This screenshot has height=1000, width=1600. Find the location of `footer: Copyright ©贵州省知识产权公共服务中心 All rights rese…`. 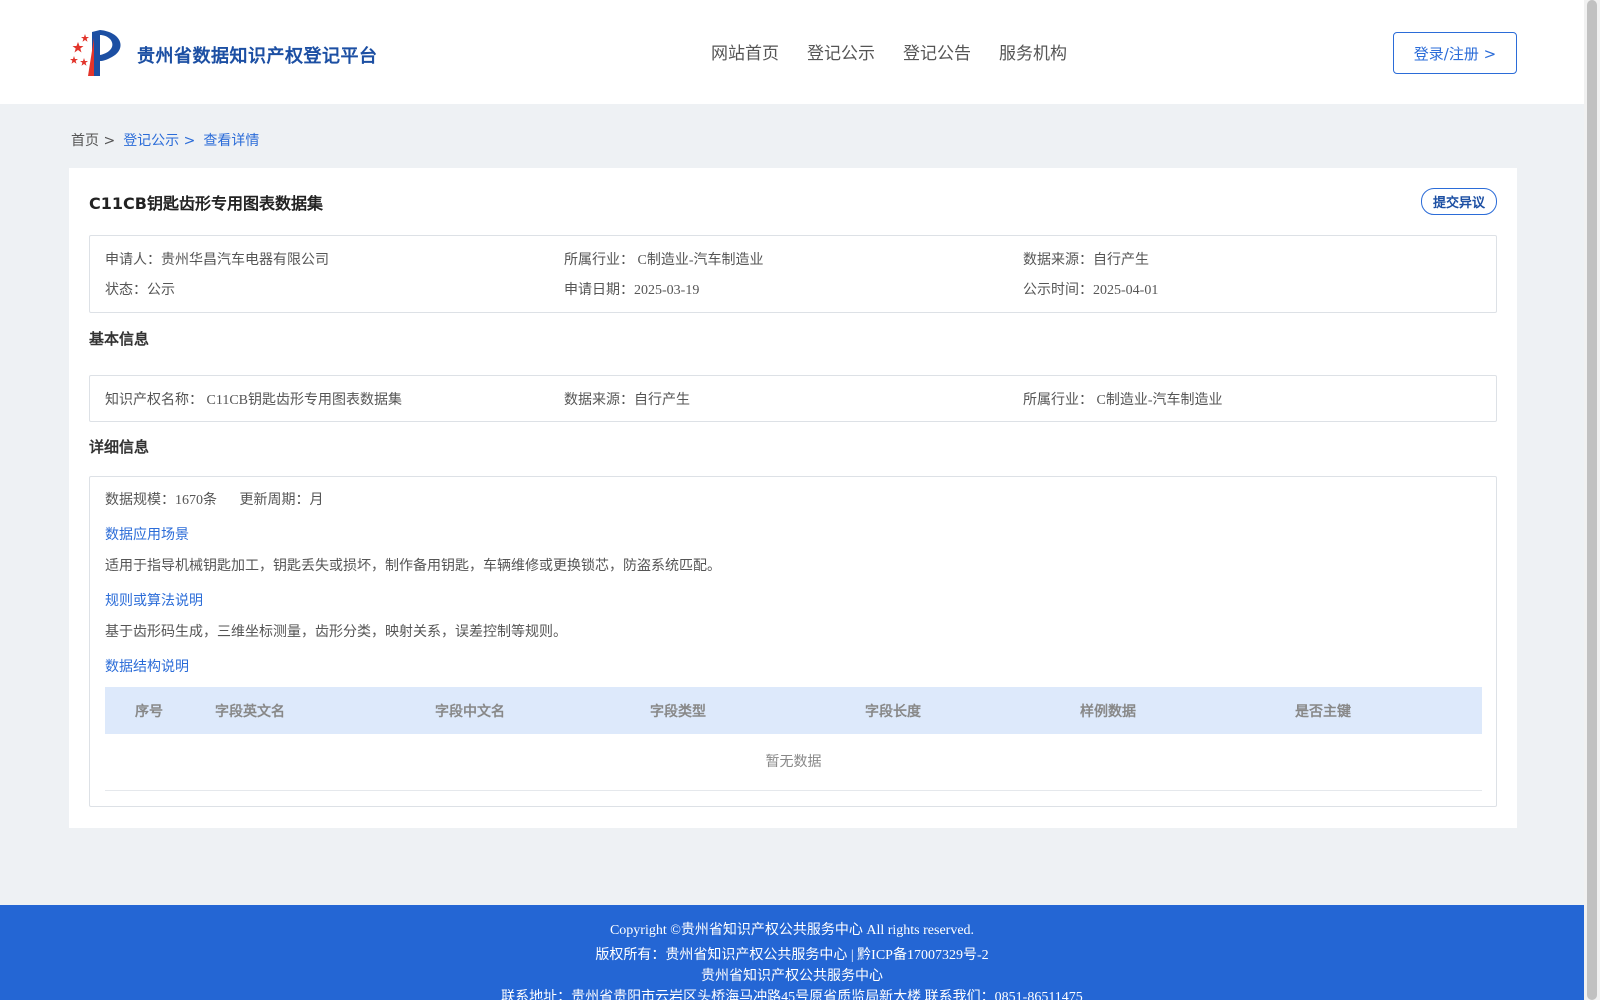

footer: Copyright ©贵州省知识产权公共服务中心 All rights rese… is located at coordinates (792, 952).